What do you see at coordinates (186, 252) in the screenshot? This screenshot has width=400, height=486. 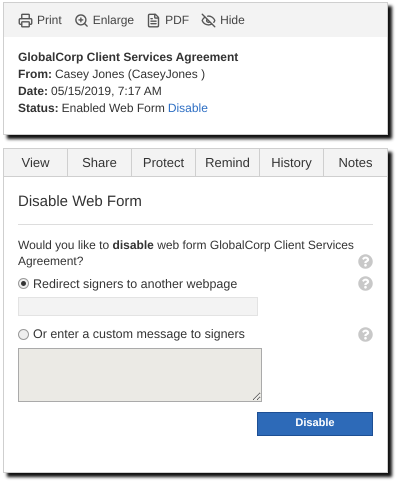 I see `question-text: Would you like to disable web form GlobalCorp Client Services Agreement?` at bounding box center [186, 252].